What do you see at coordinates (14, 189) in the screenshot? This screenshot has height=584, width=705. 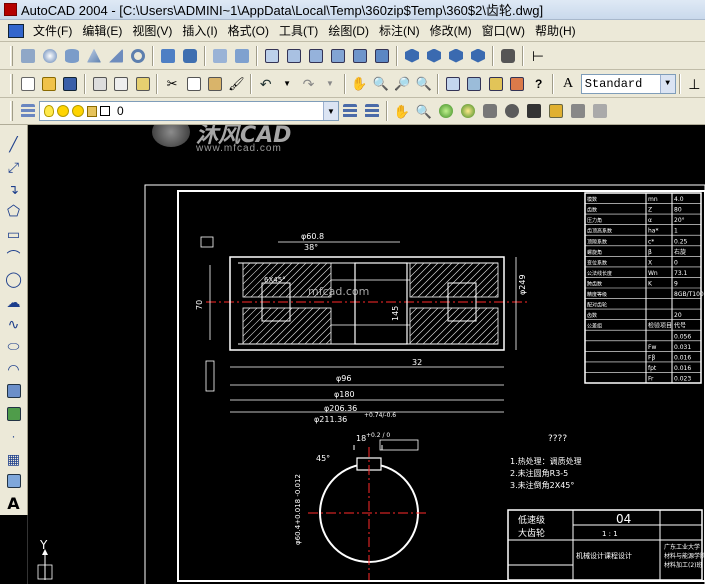 I see `polyline-icon: ↴` at bounding box center [14, 189].